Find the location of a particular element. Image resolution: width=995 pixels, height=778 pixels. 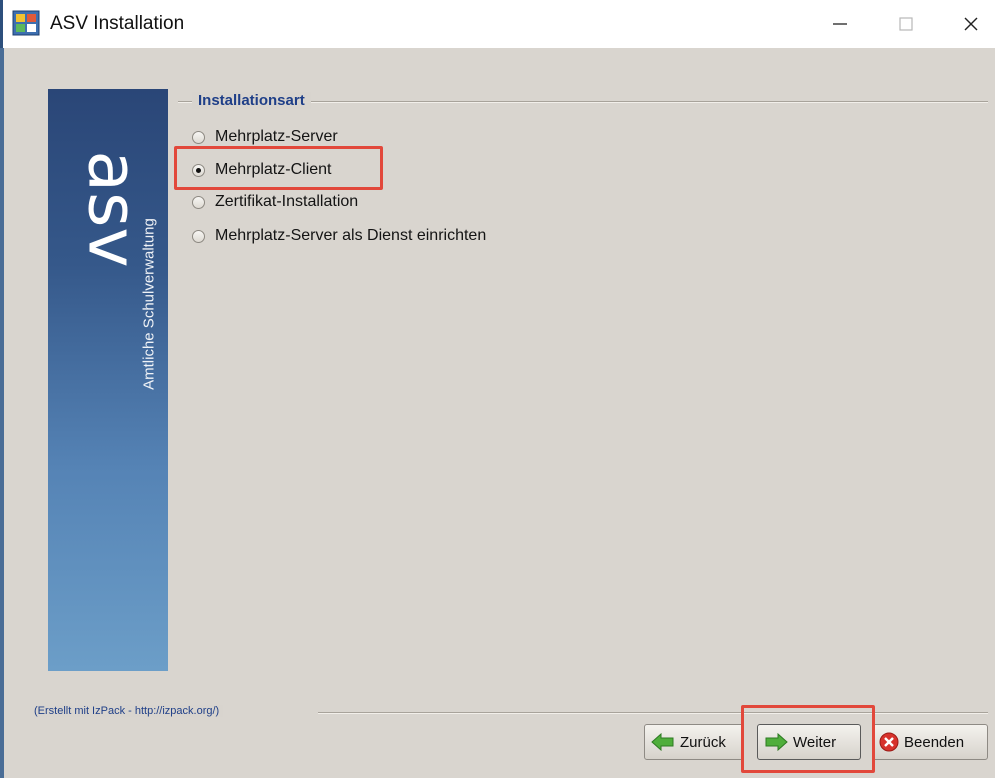

footer-divider is located at coordinates (653, 713).